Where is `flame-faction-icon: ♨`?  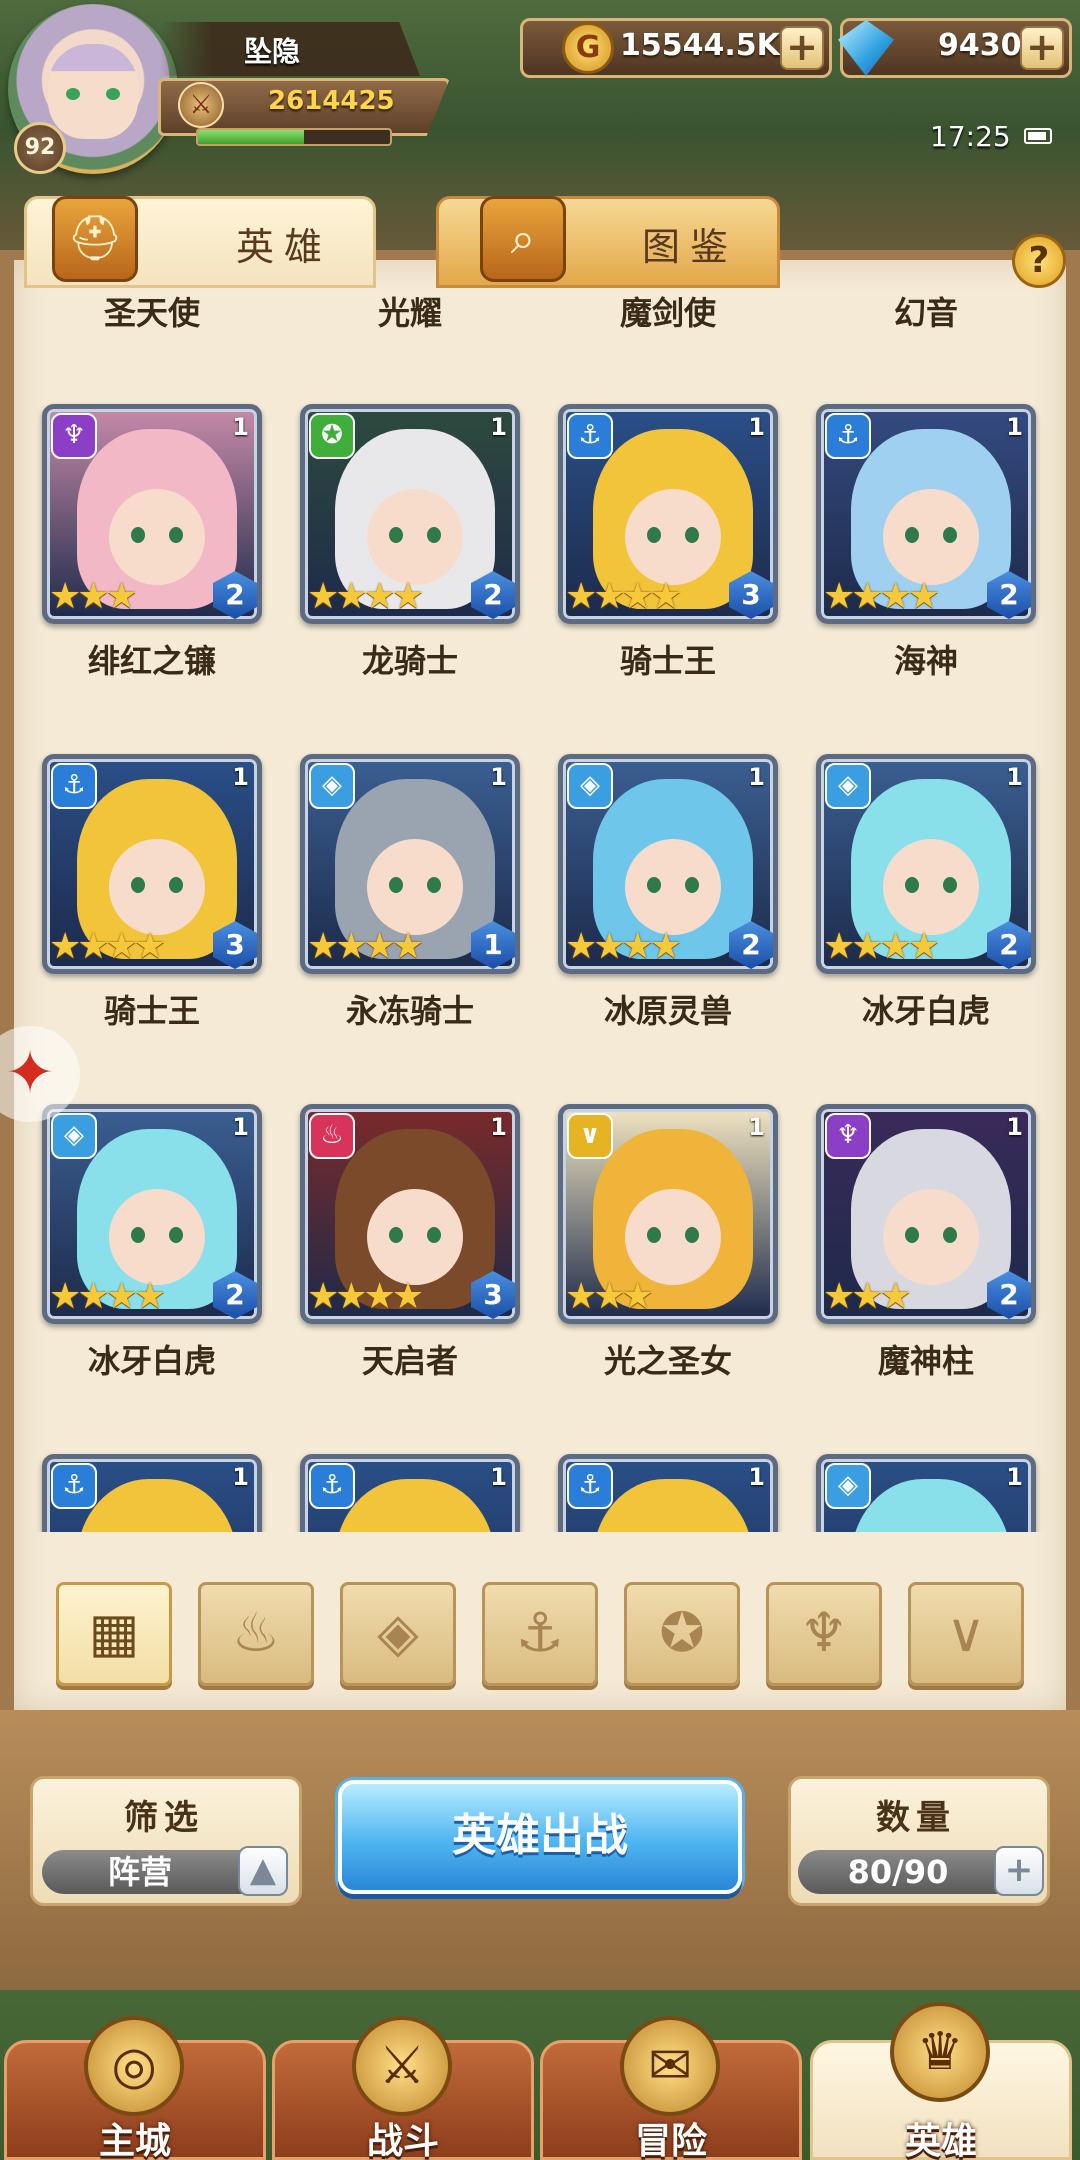
flame-faction-icon: ♨ is located at coordinates (332, 1136).